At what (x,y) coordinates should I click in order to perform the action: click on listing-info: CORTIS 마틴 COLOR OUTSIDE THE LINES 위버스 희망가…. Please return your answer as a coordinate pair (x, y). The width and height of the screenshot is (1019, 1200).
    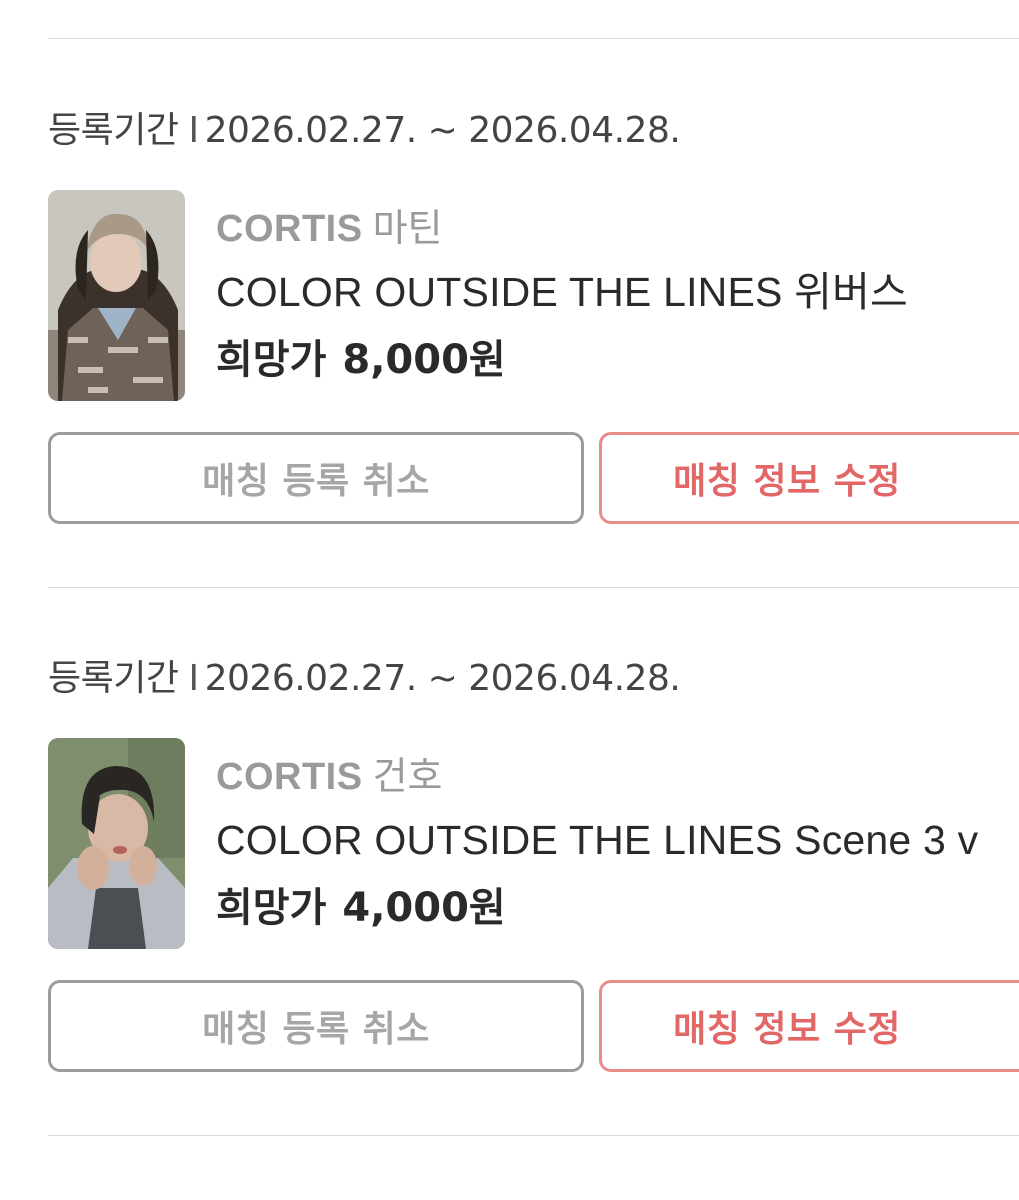
    Looking at the image, I should click on (617, 295).